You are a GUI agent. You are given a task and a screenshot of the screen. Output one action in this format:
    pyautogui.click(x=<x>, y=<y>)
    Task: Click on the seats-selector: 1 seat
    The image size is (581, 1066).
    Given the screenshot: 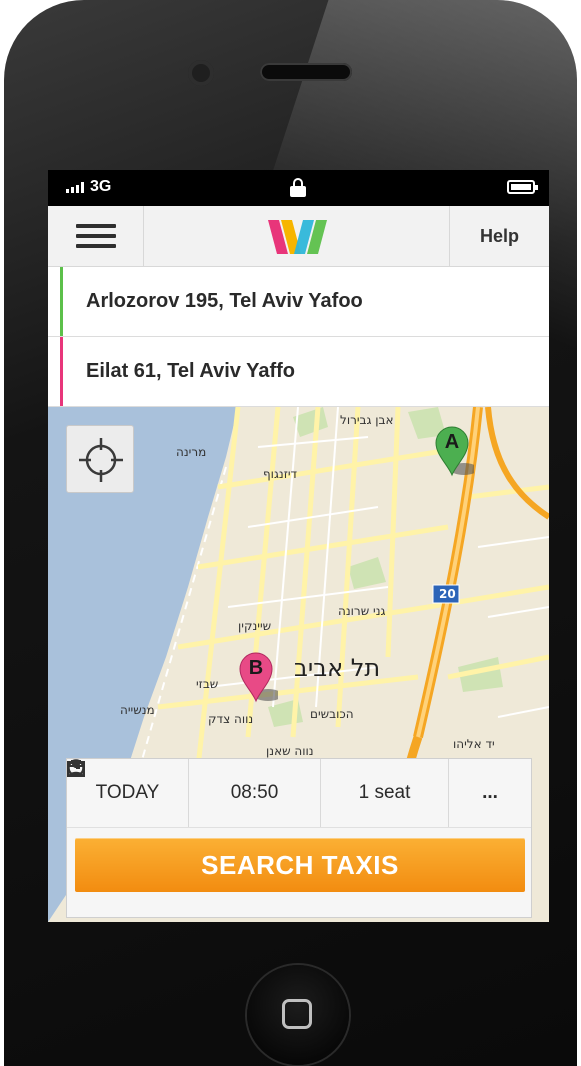 What is the action you would take?
    pyautogui.click(x=258, y=793)
    